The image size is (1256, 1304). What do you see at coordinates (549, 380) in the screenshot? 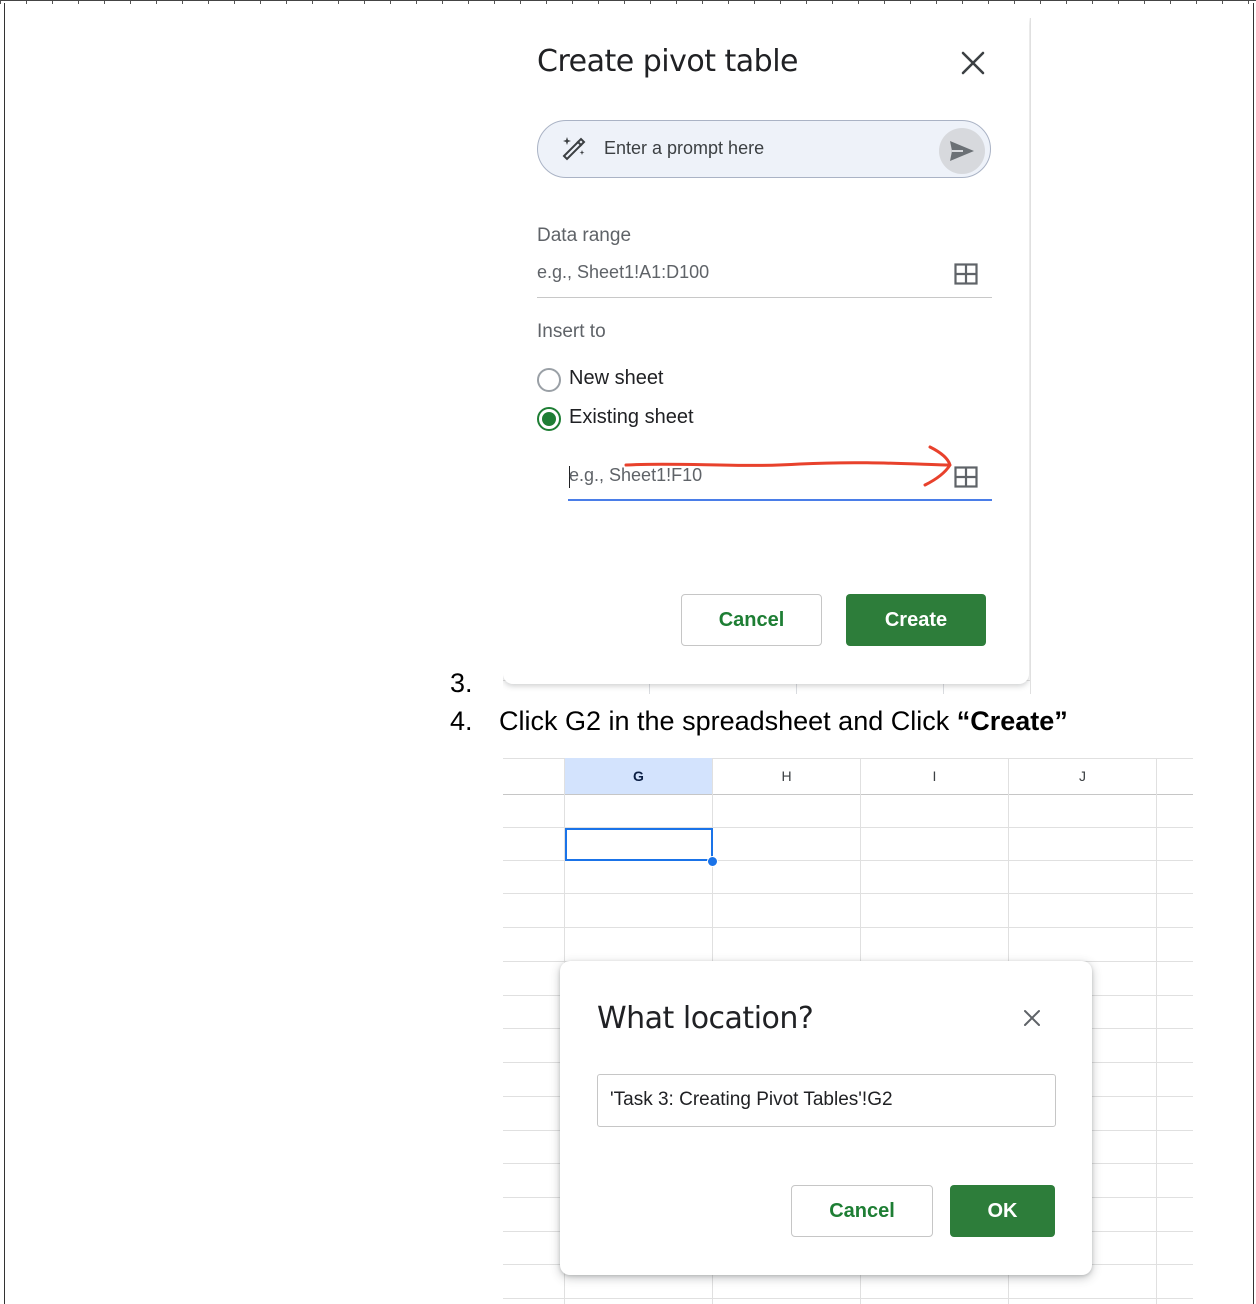
I see `new-sheet-radio` at bounding box center [549, 380].